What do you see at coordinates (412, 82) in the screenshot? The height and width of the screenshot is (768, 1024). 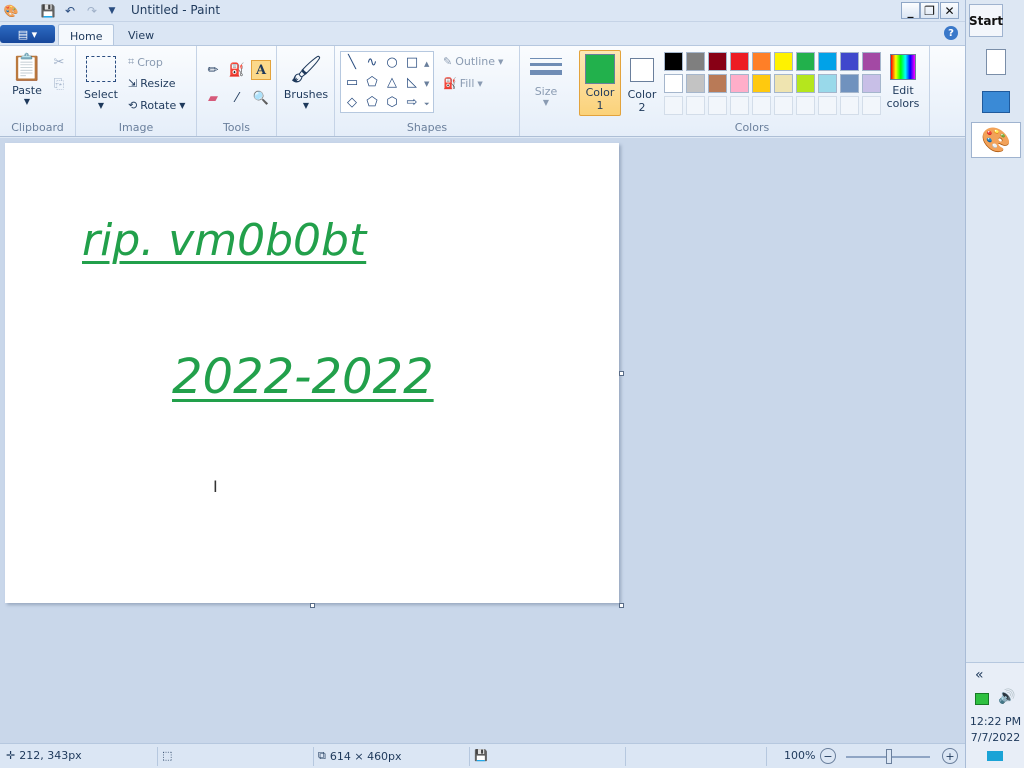 I see `right-triangle-shape-icon: ◺` at bounding box center [412, 82].